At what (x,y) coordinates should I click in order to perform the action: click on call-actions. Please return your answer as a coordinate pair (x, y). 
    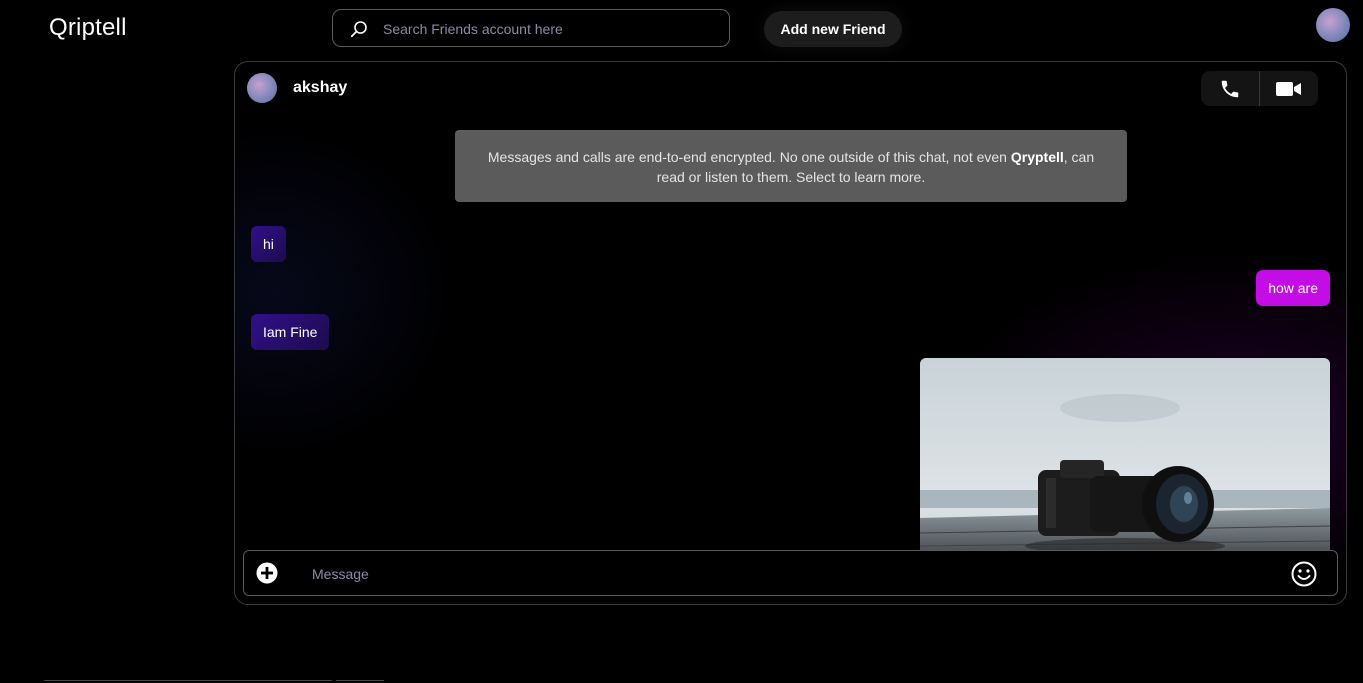
    Looking at the image, I should click on (1259, 88).